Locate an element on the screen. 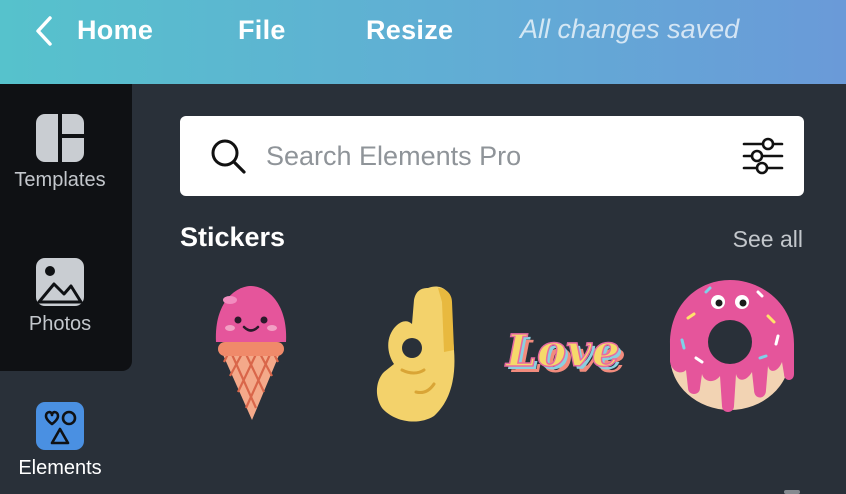 The width and height of the screenshot is (846, 494). donut-sticker is located at coordinates (732, 347).